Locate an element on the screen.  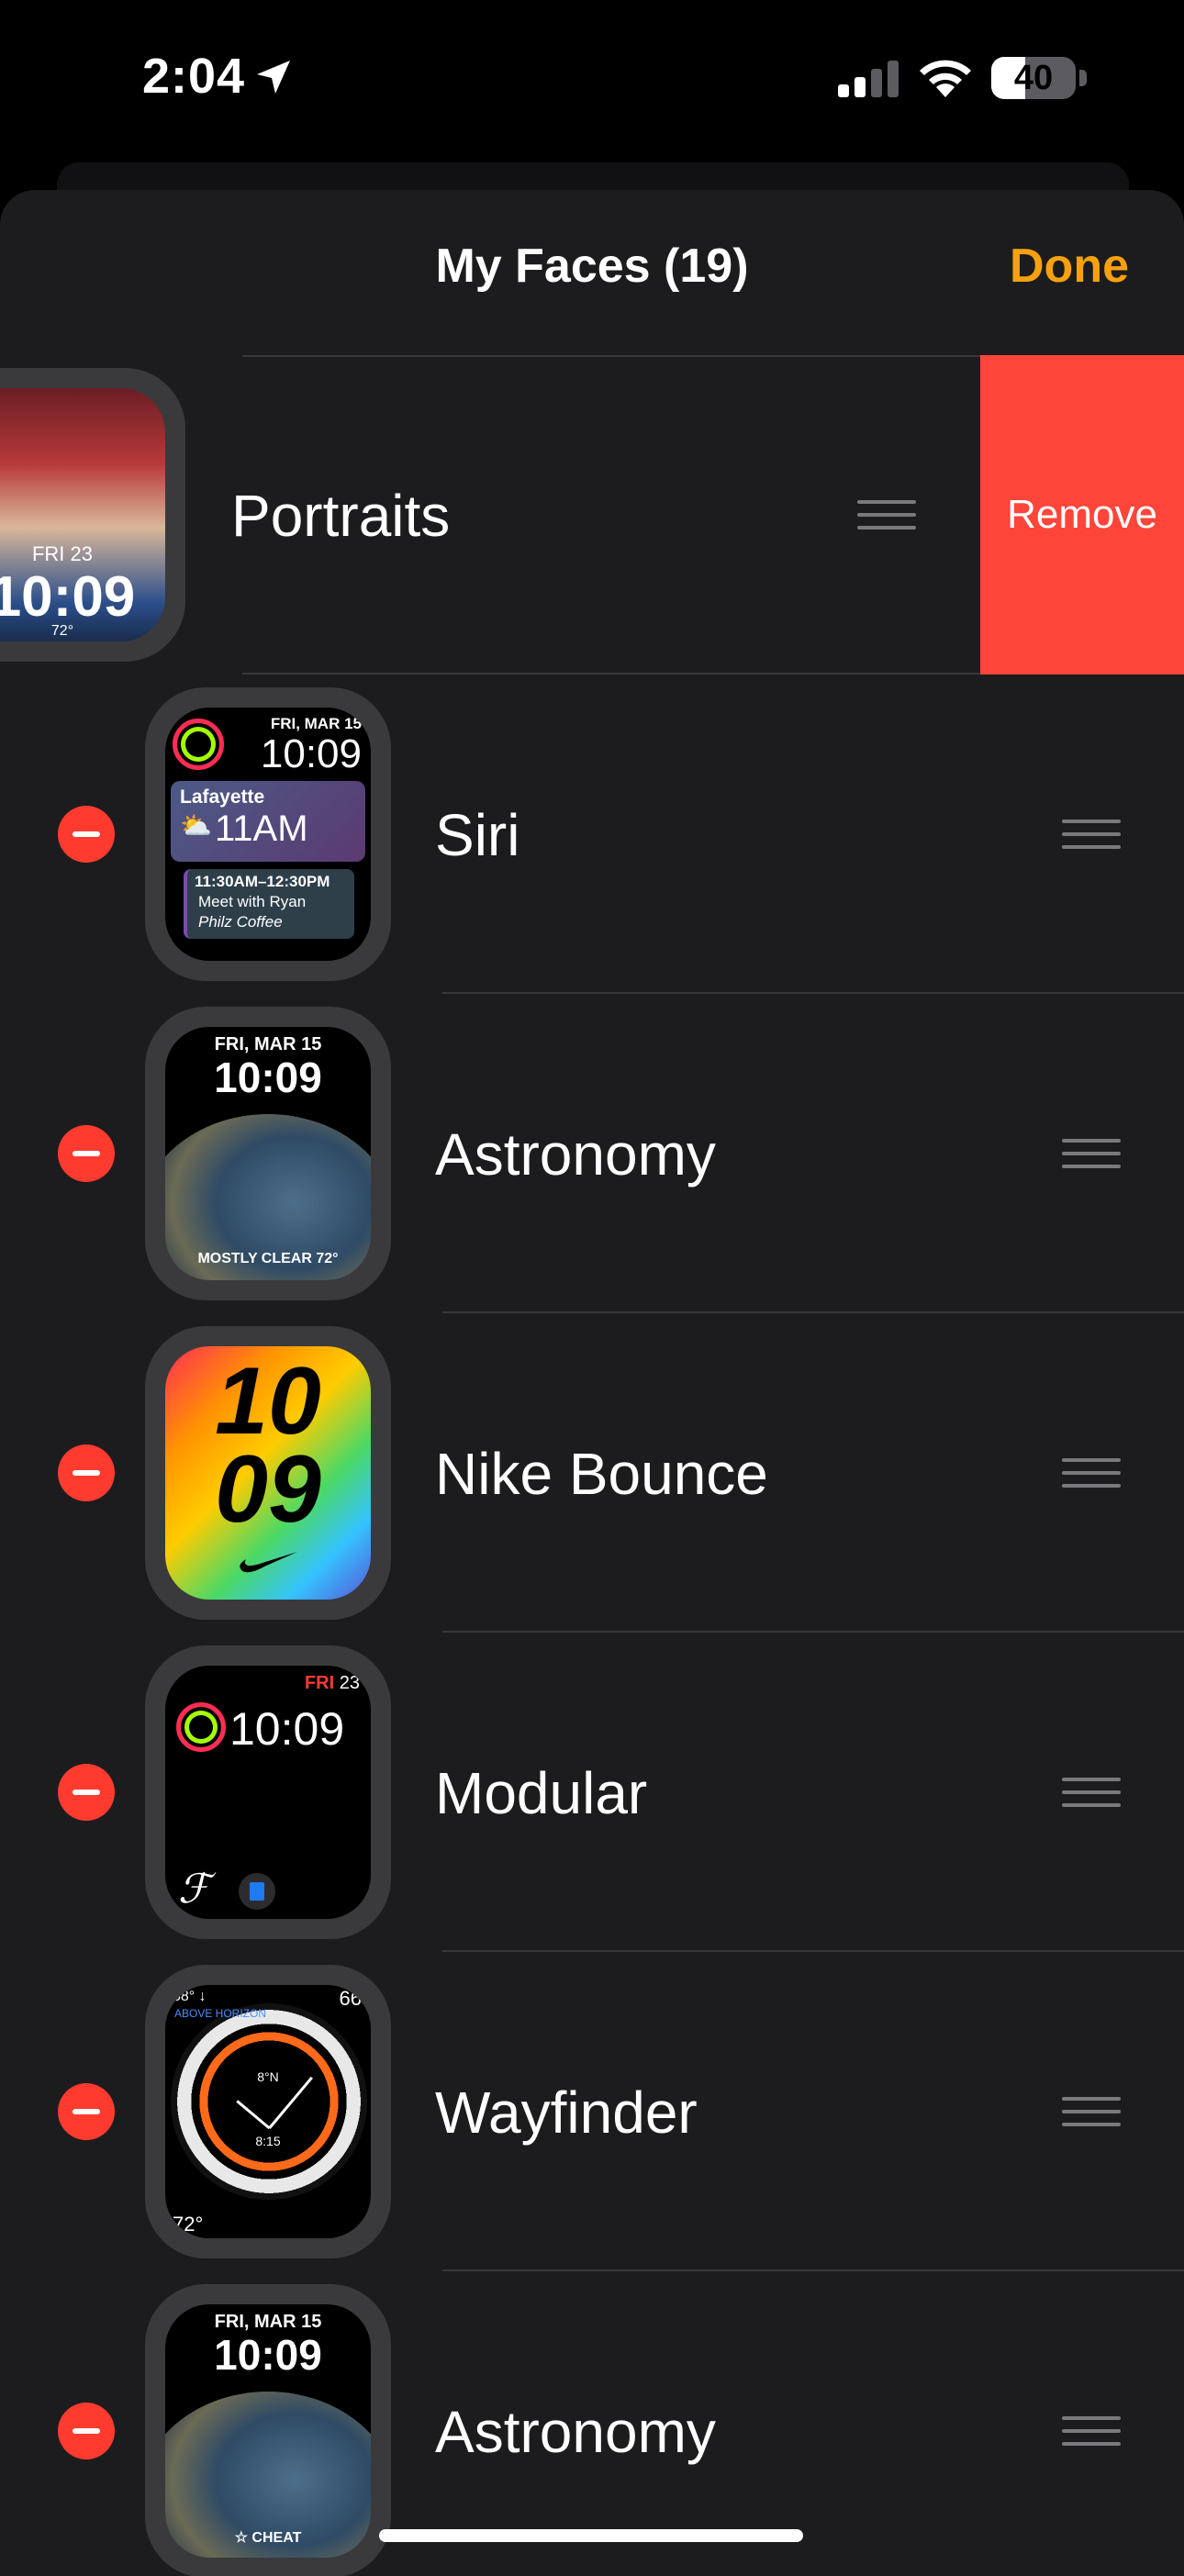
partly-cloudy-icon: ⛅ is located at coordinates (196, 826).